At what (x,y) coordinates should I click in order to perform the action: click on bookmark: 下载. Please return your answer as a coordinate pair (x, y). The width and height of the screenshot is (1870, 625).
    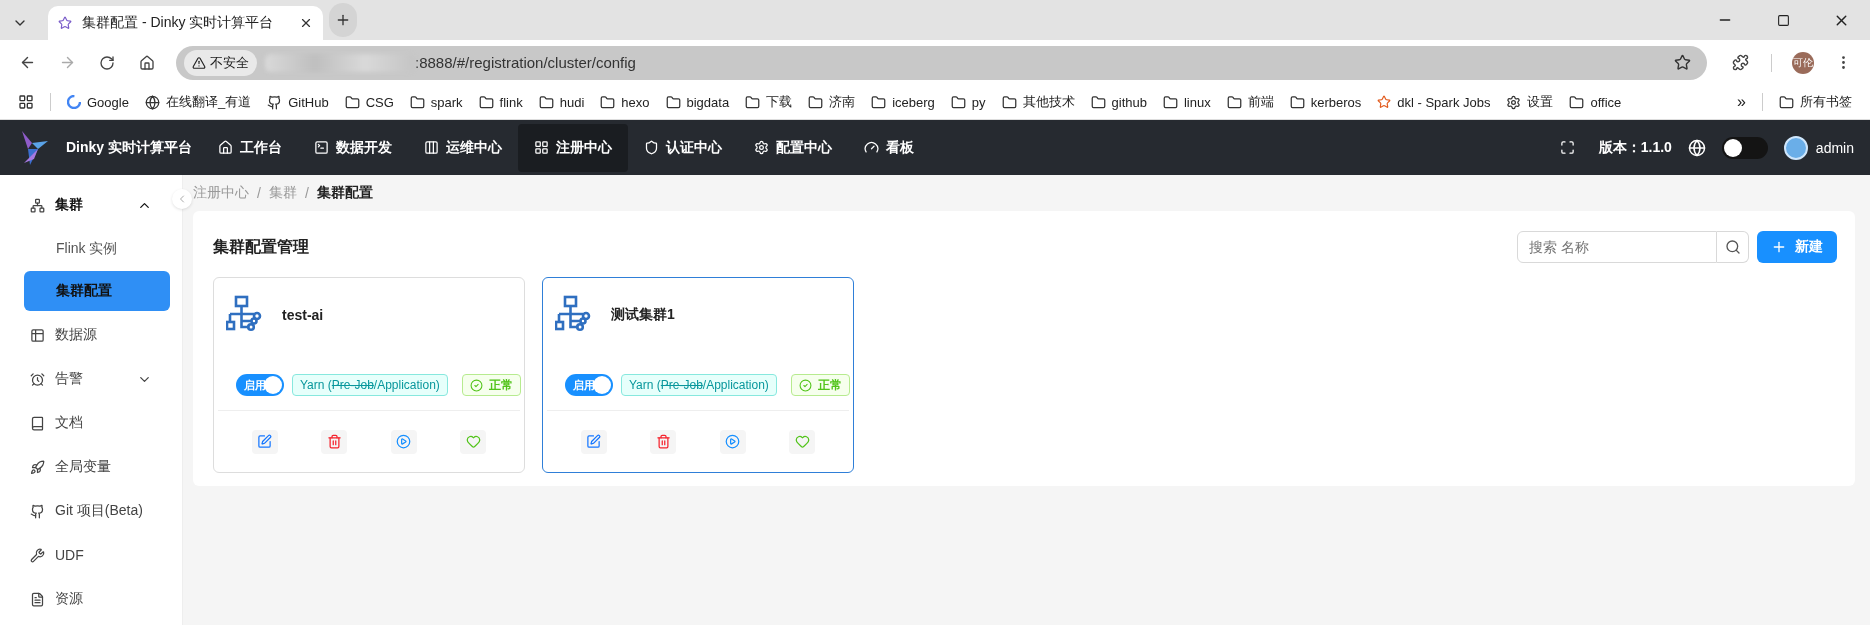
    Looking at the image, I should click on (769, 102).